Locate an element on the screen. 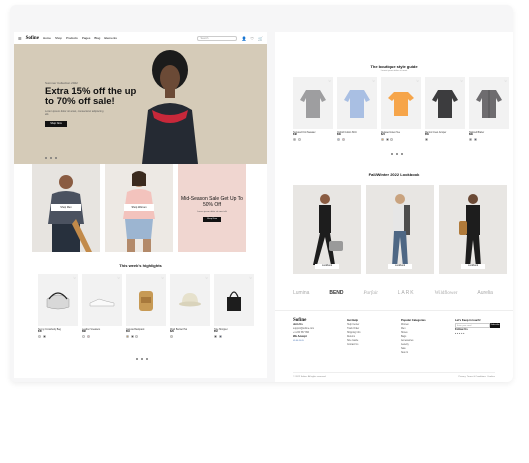 This screenshot has height=463, width=529. lookbook-title: Fall/Winter 2022 Lookbook is located at coordinates (394, 174).